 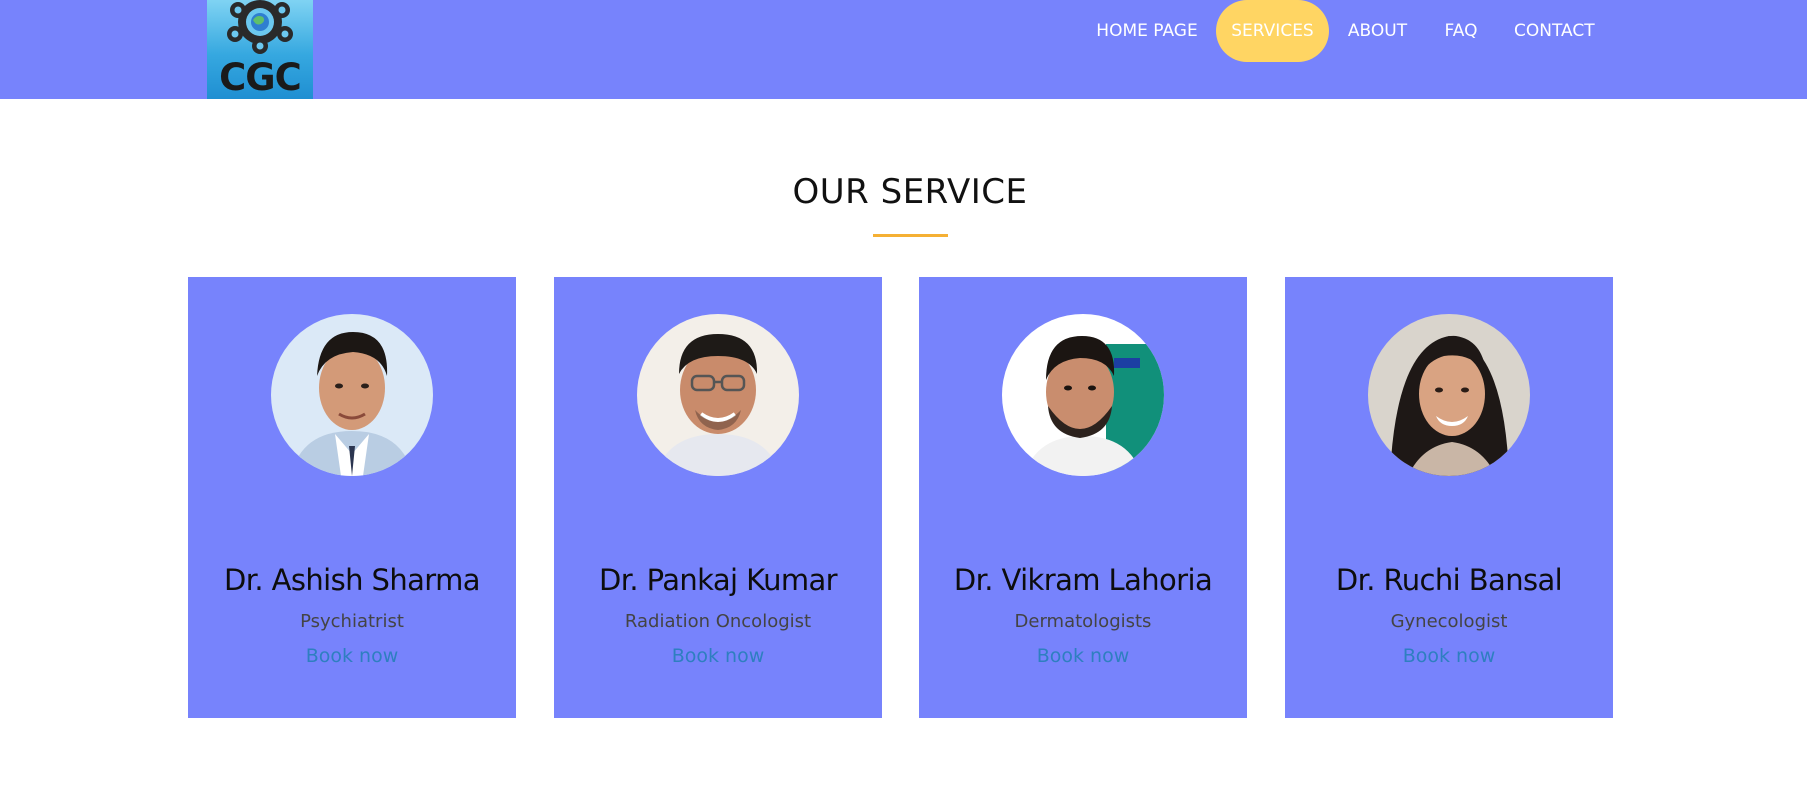 What do you see at coordinates (718, 580) in the screenshot?
I see `doctor-name: Dr. Pankaj Kumar` at bounding box center [718, 580].